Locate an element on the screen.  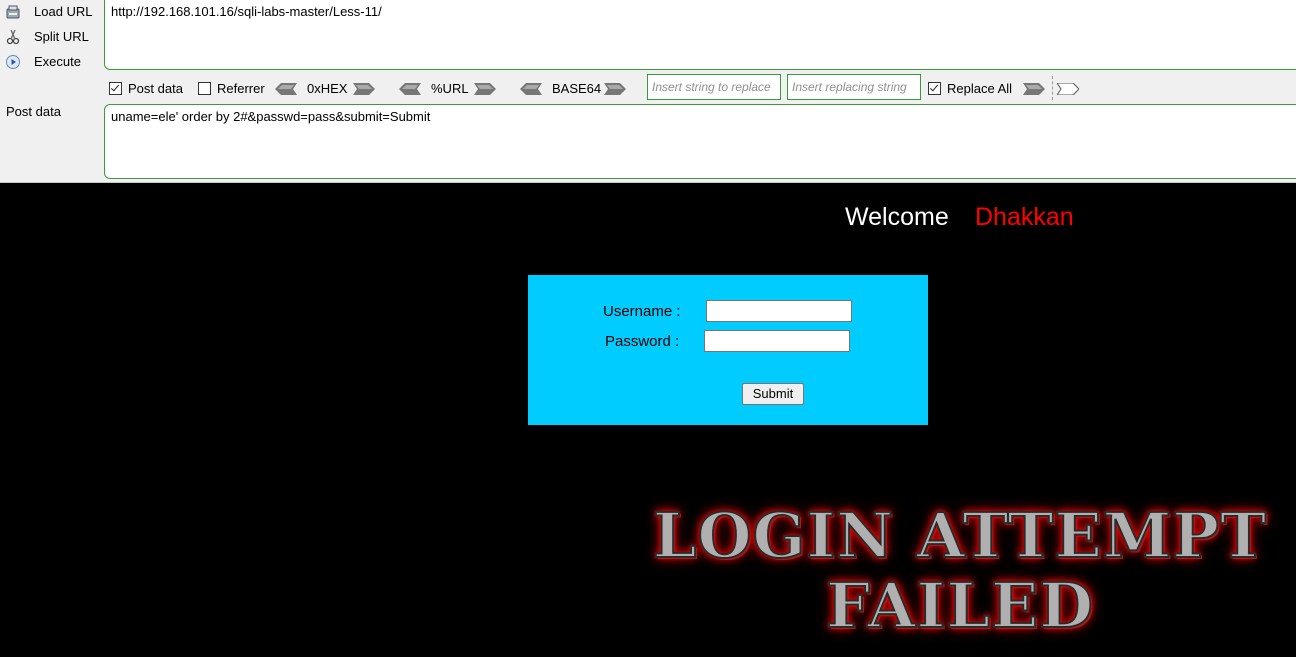
split-url-label: Split URL is located at coordinates (61, 36).